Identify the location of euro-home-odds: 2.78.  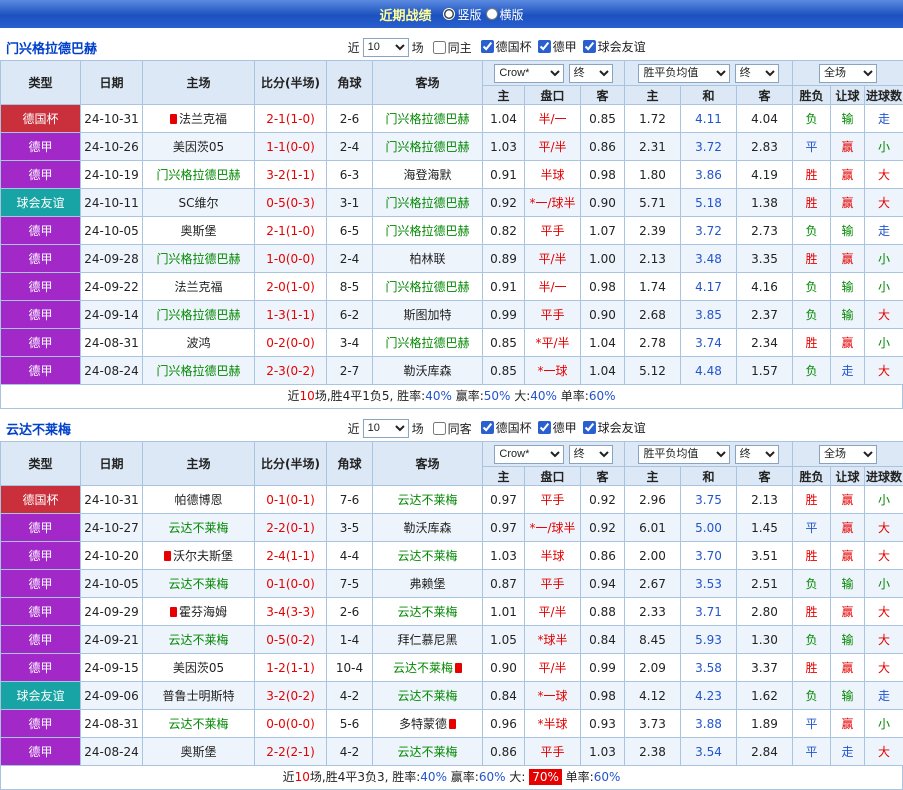
(653, 343).